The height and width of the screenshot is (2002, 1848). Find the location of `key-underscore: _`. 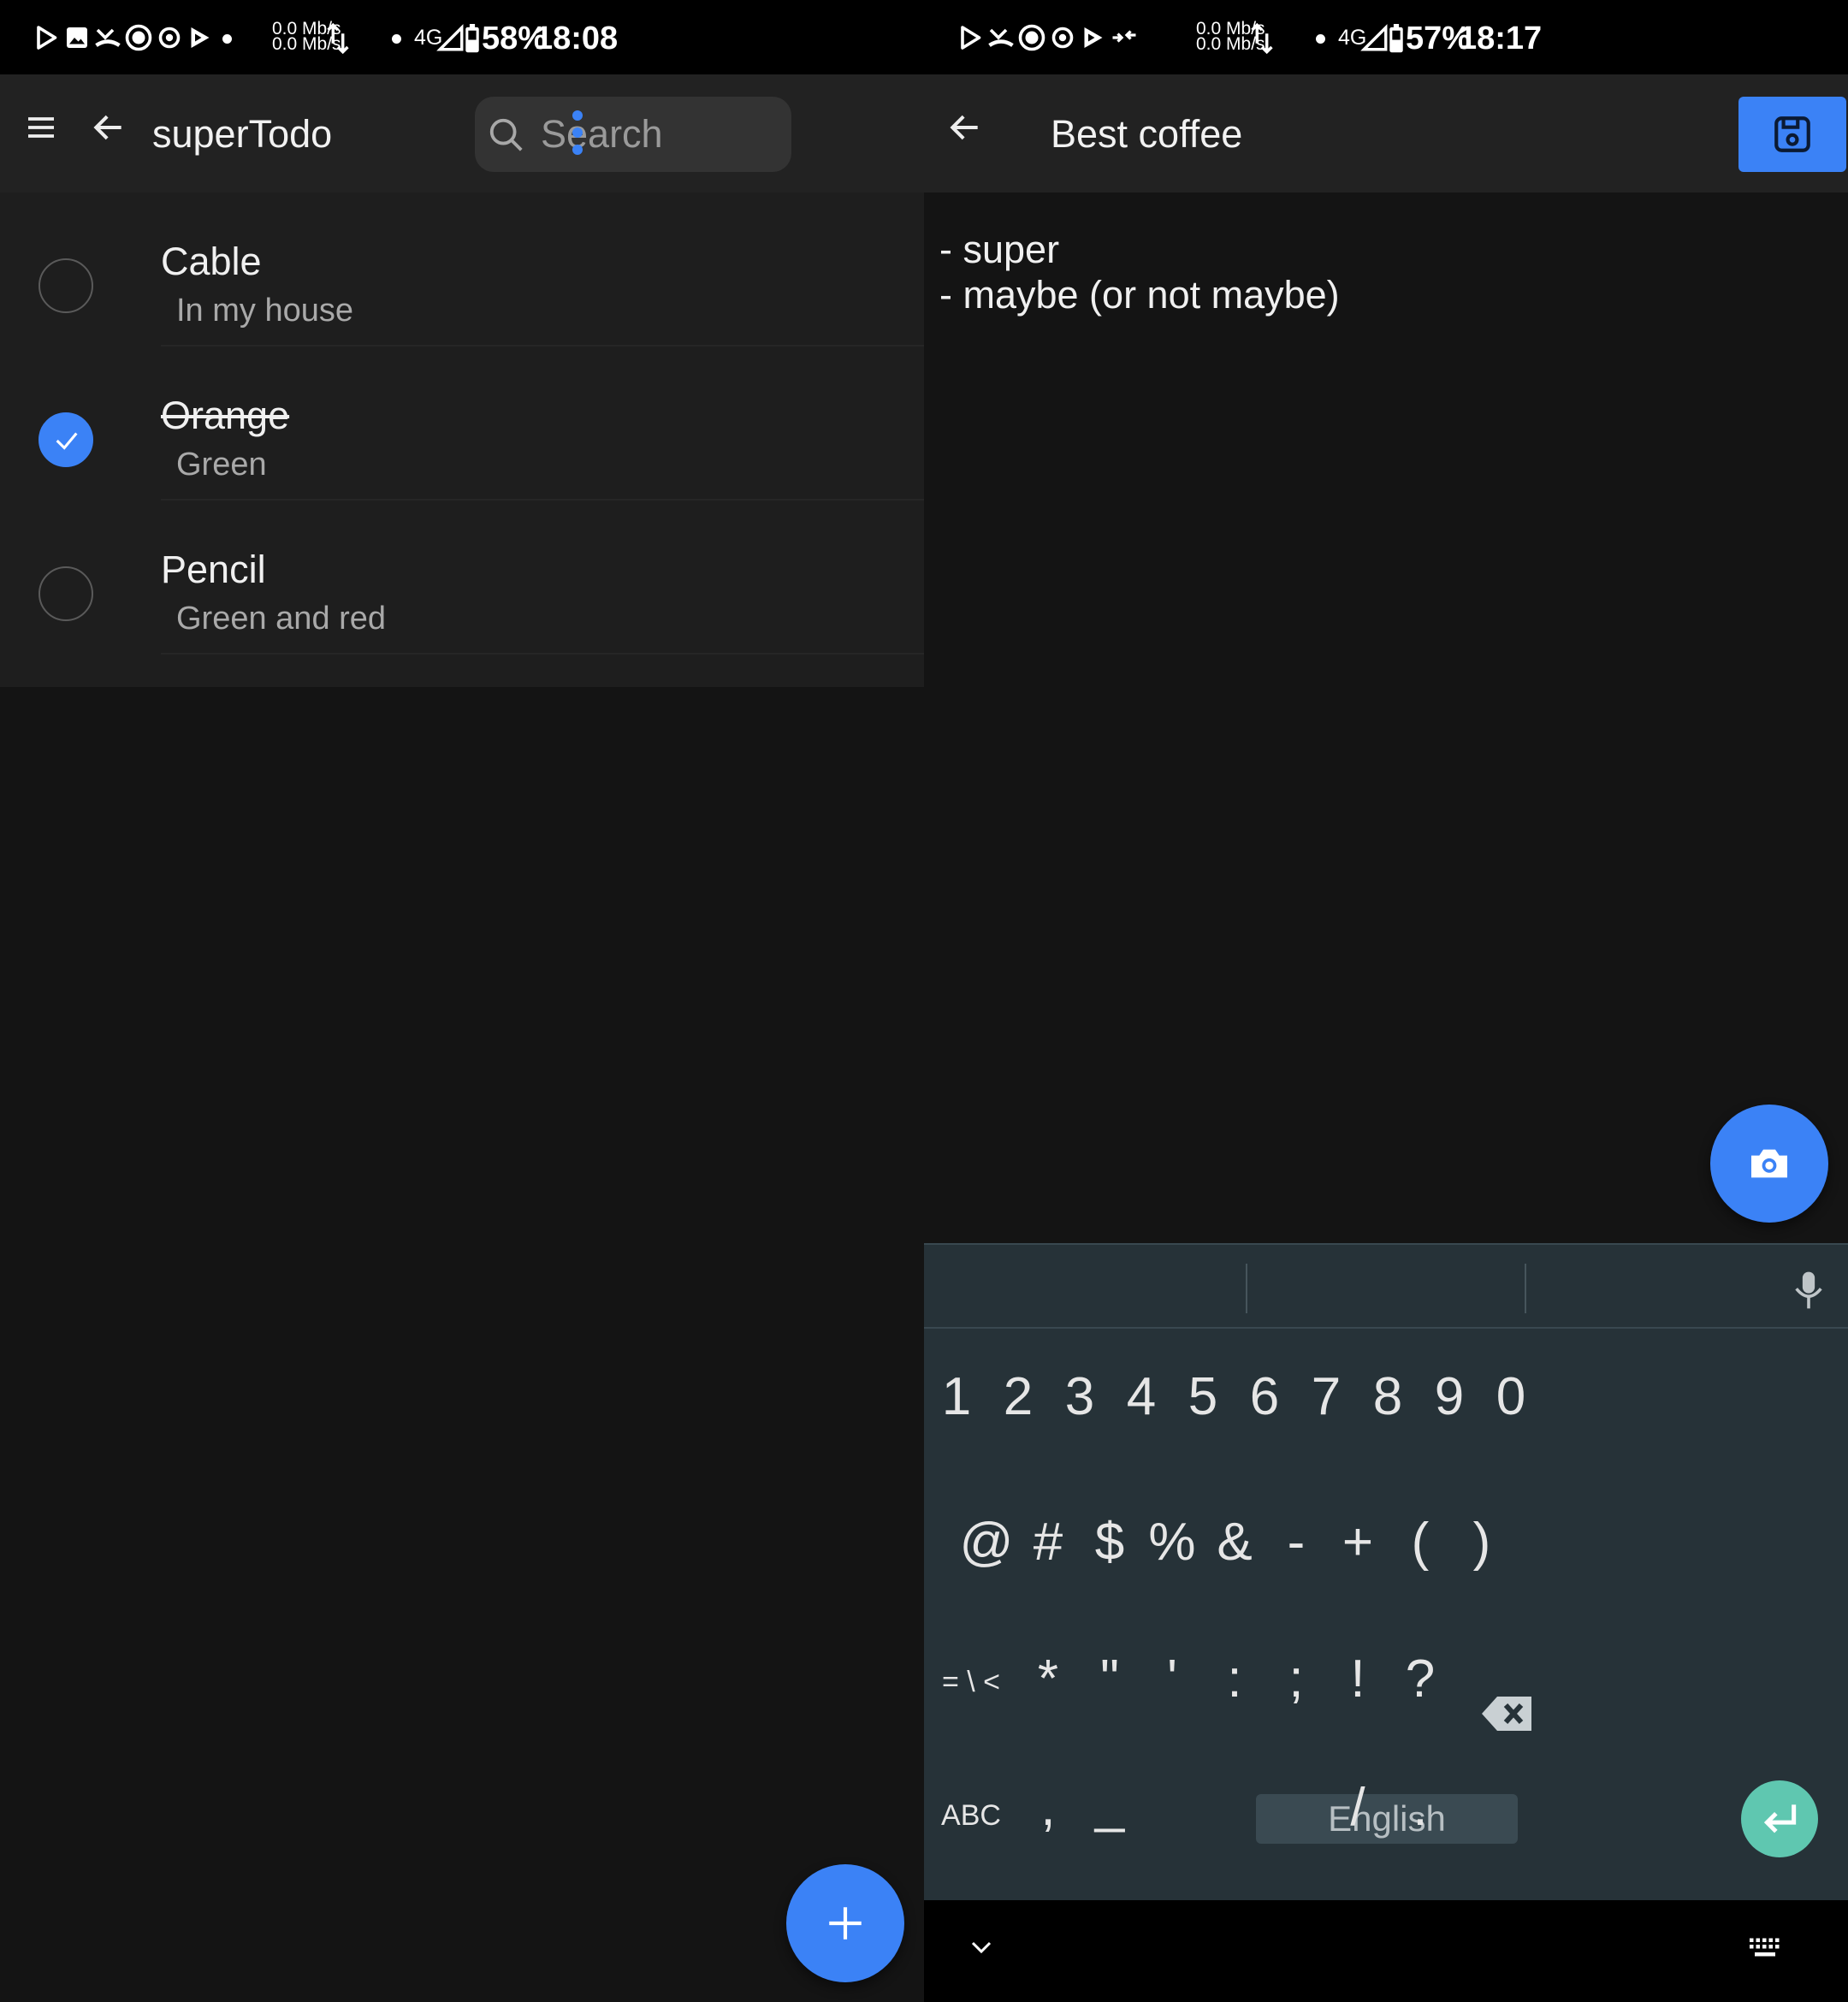

key-underscore: _ is located at coordinates (1109, 1804).